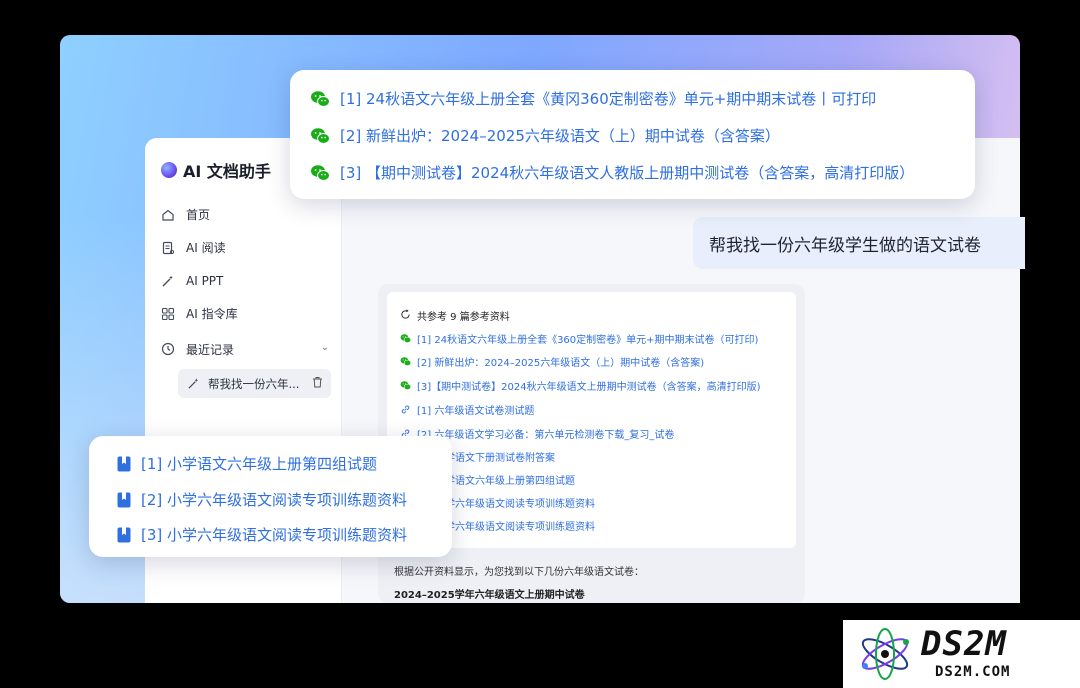  I want to click on command-library-icon, so click(168, 314).